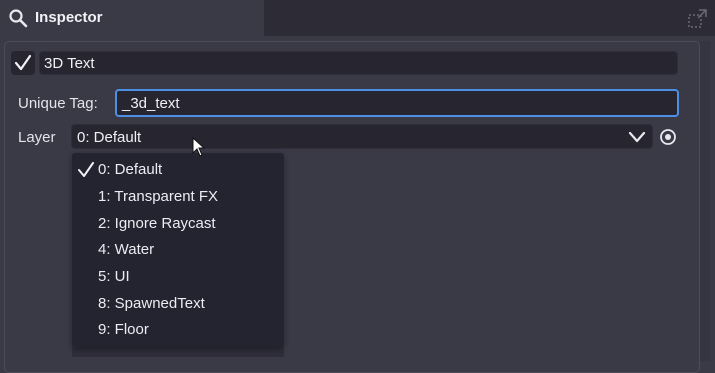  I want to click on option-label: 5: UI, so click(114, 276).